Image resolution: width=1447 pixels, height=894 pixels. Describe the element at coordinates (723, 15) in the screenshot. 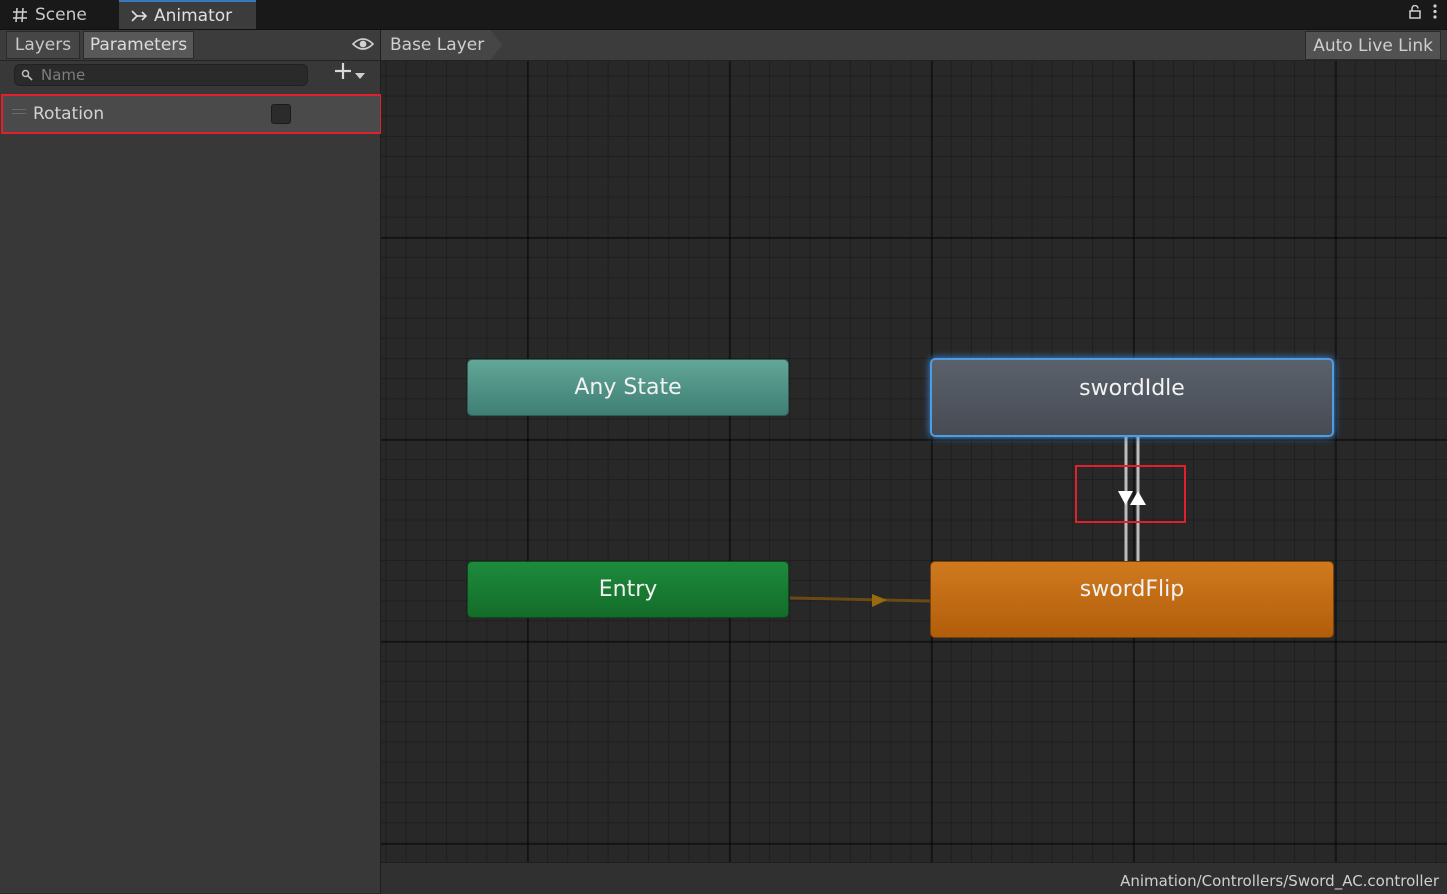

I see `window-tab-bar: Scene Animator` at that location.